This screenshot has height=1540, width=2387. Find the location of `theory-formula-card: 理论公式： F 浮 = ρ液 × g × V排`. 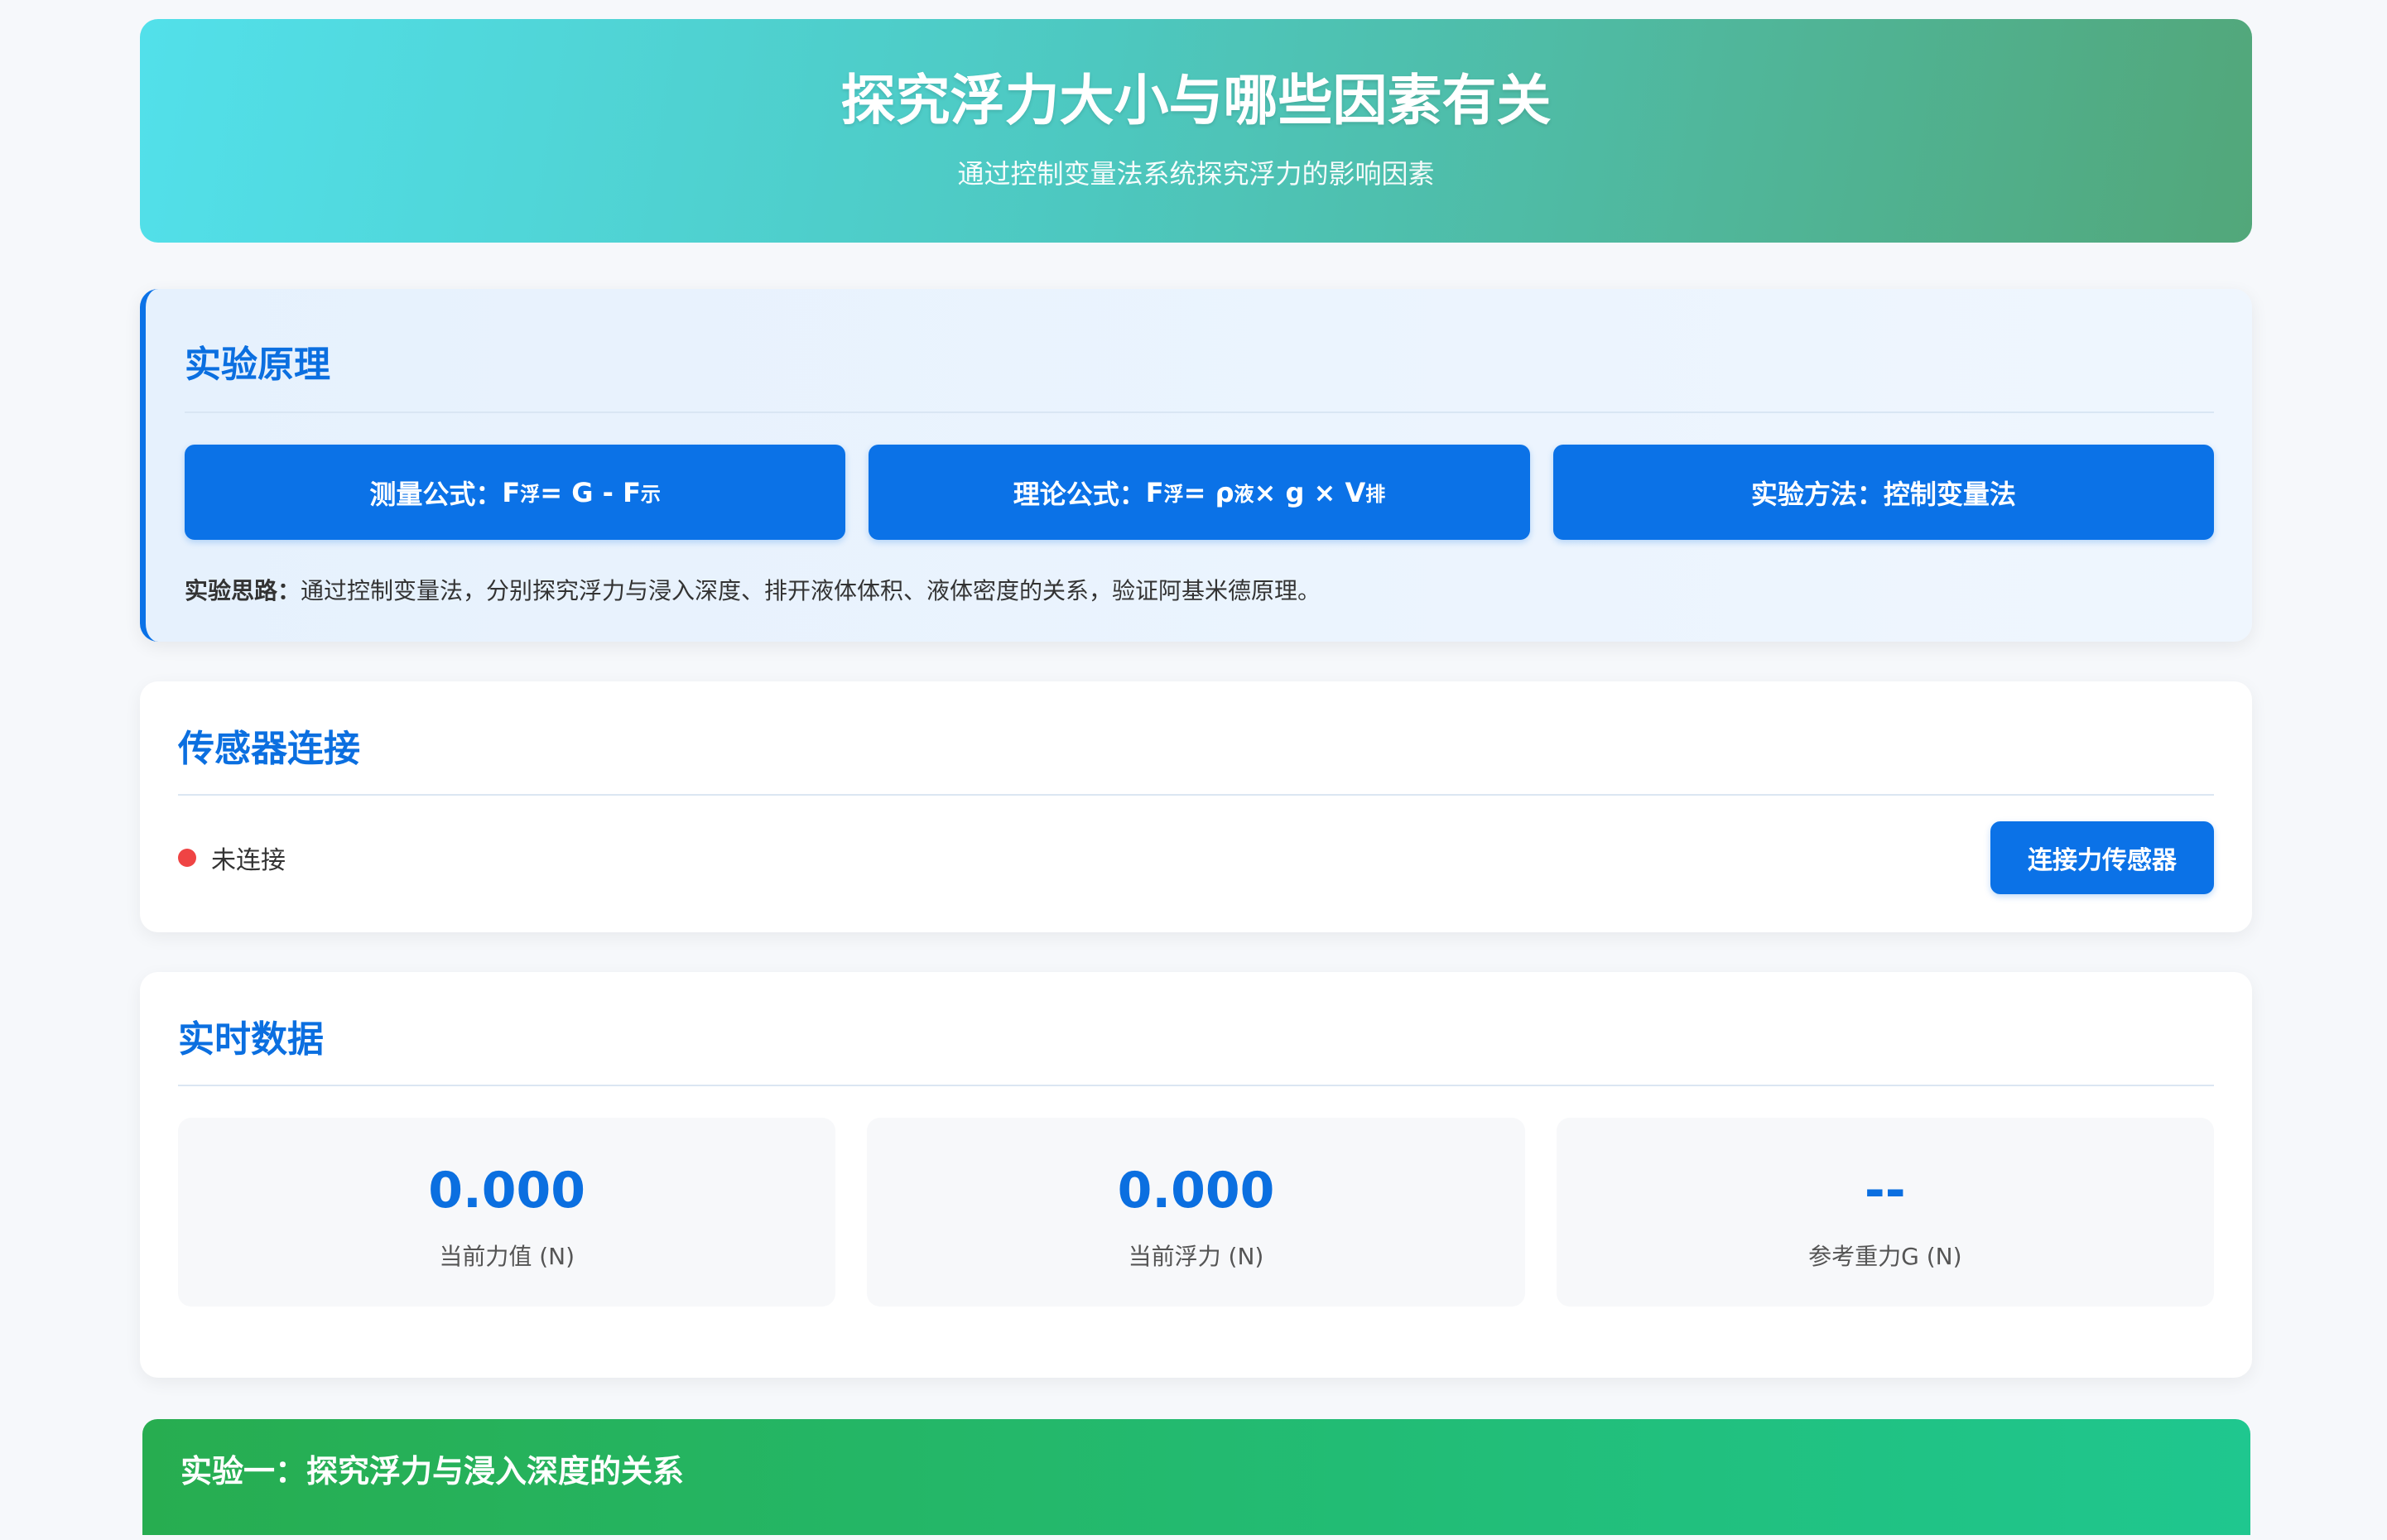

theory-formula-card: 理论公式： F 浮 = ρ液 × g × V排 is located at coordinates (1200, 492).